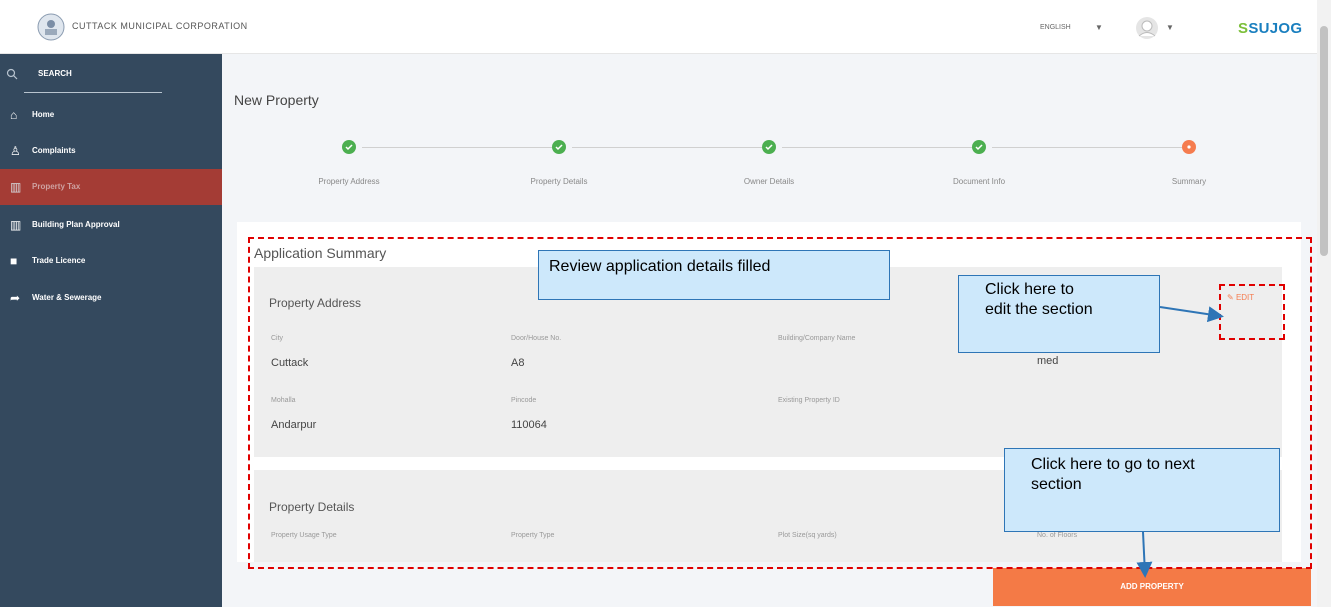 The image size is (1331, 607). I want to click on sidebar-item-water-sewerage: ➦ Water & Sewerage, so click(111, 298).